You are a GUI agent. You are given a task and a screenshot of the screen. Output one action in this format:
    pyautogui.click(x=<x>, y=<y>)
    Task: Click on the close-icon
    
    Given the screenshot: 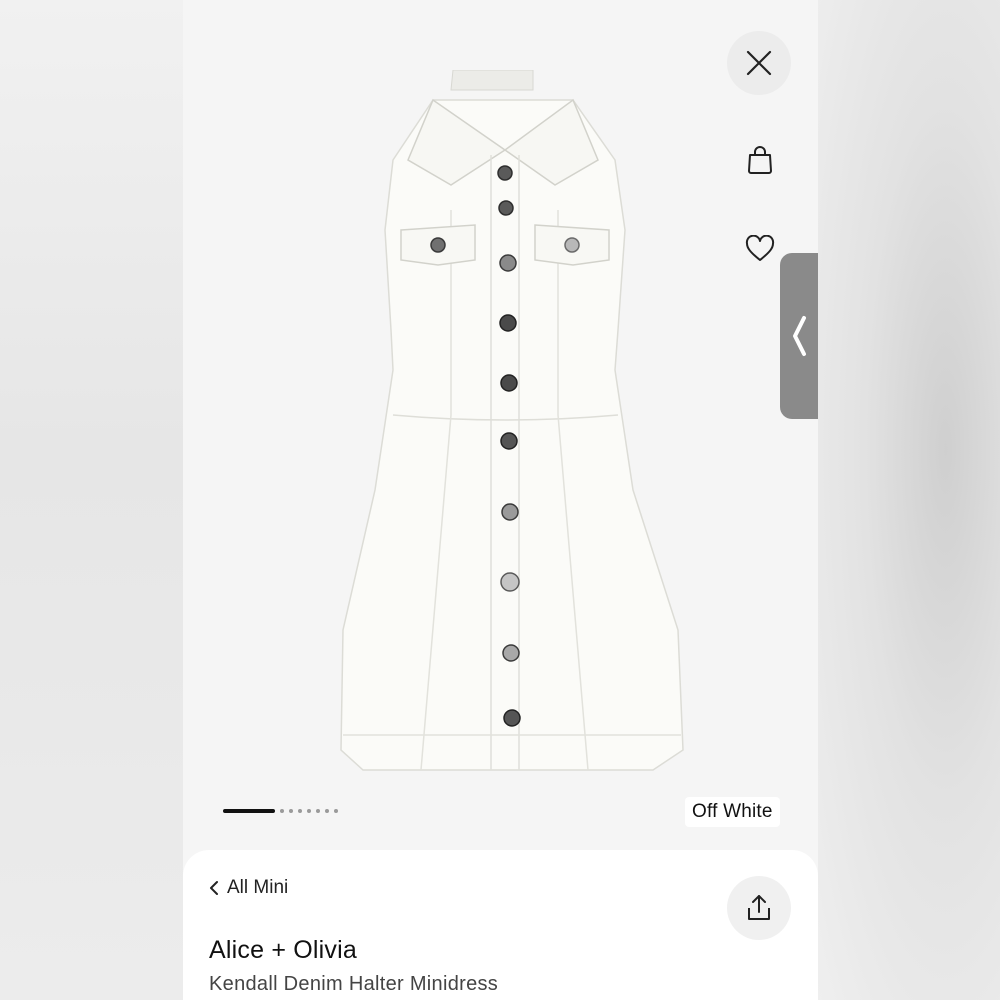 What is the action you would take?
    pyautogui.click(x=759, y=63)
    